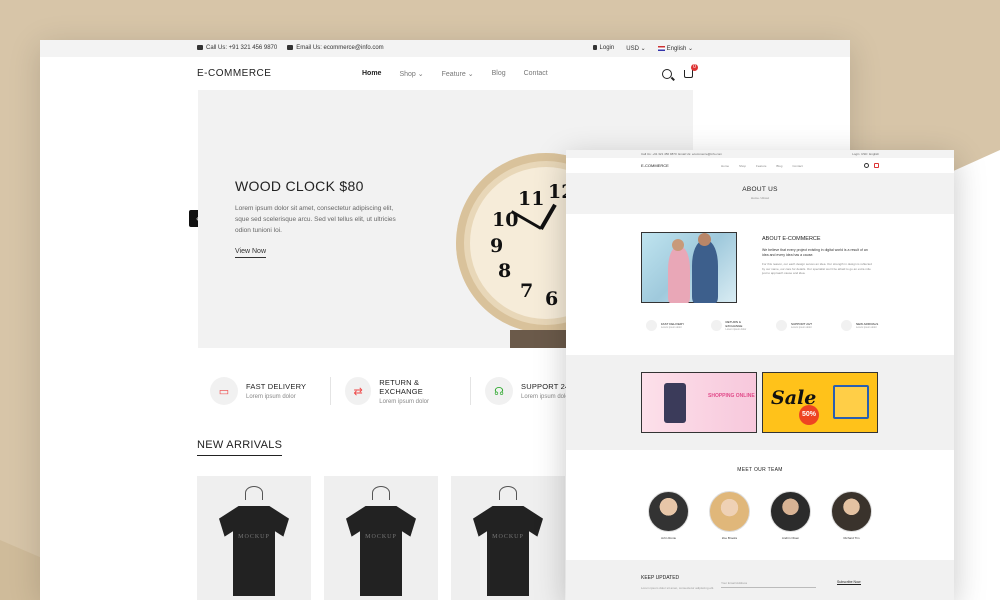  What do you see at coordinates (760, 402) in the screenshot?
I see `banner-band` at bounding box center [760, 402].